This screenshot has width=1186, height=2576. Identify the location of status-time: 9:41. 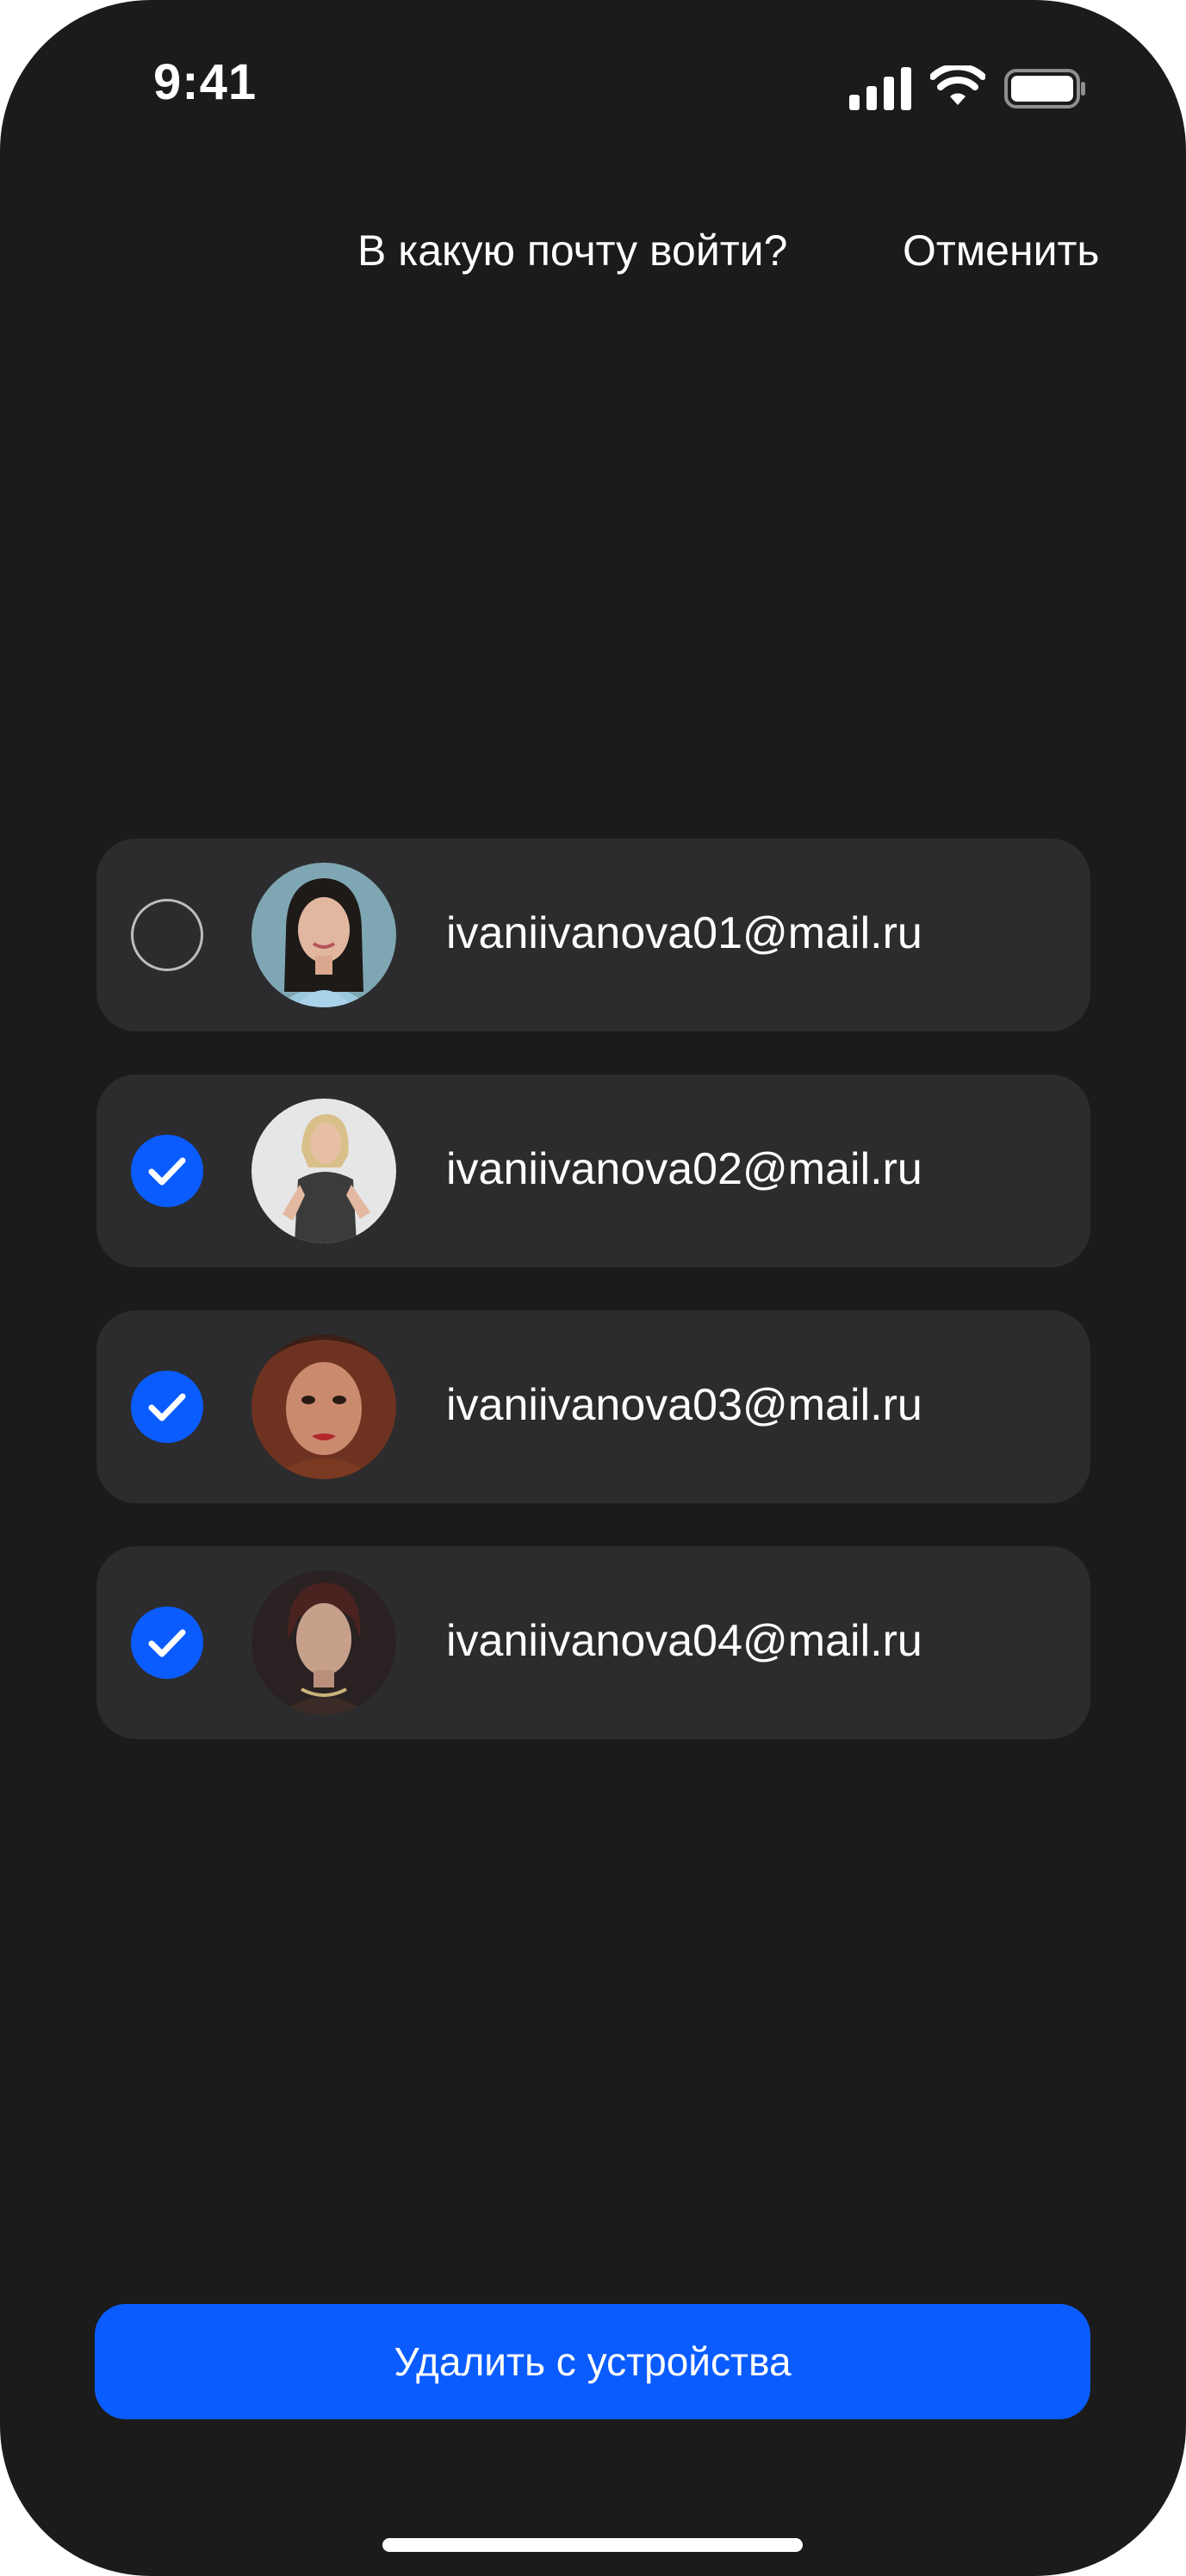
(205, 82).